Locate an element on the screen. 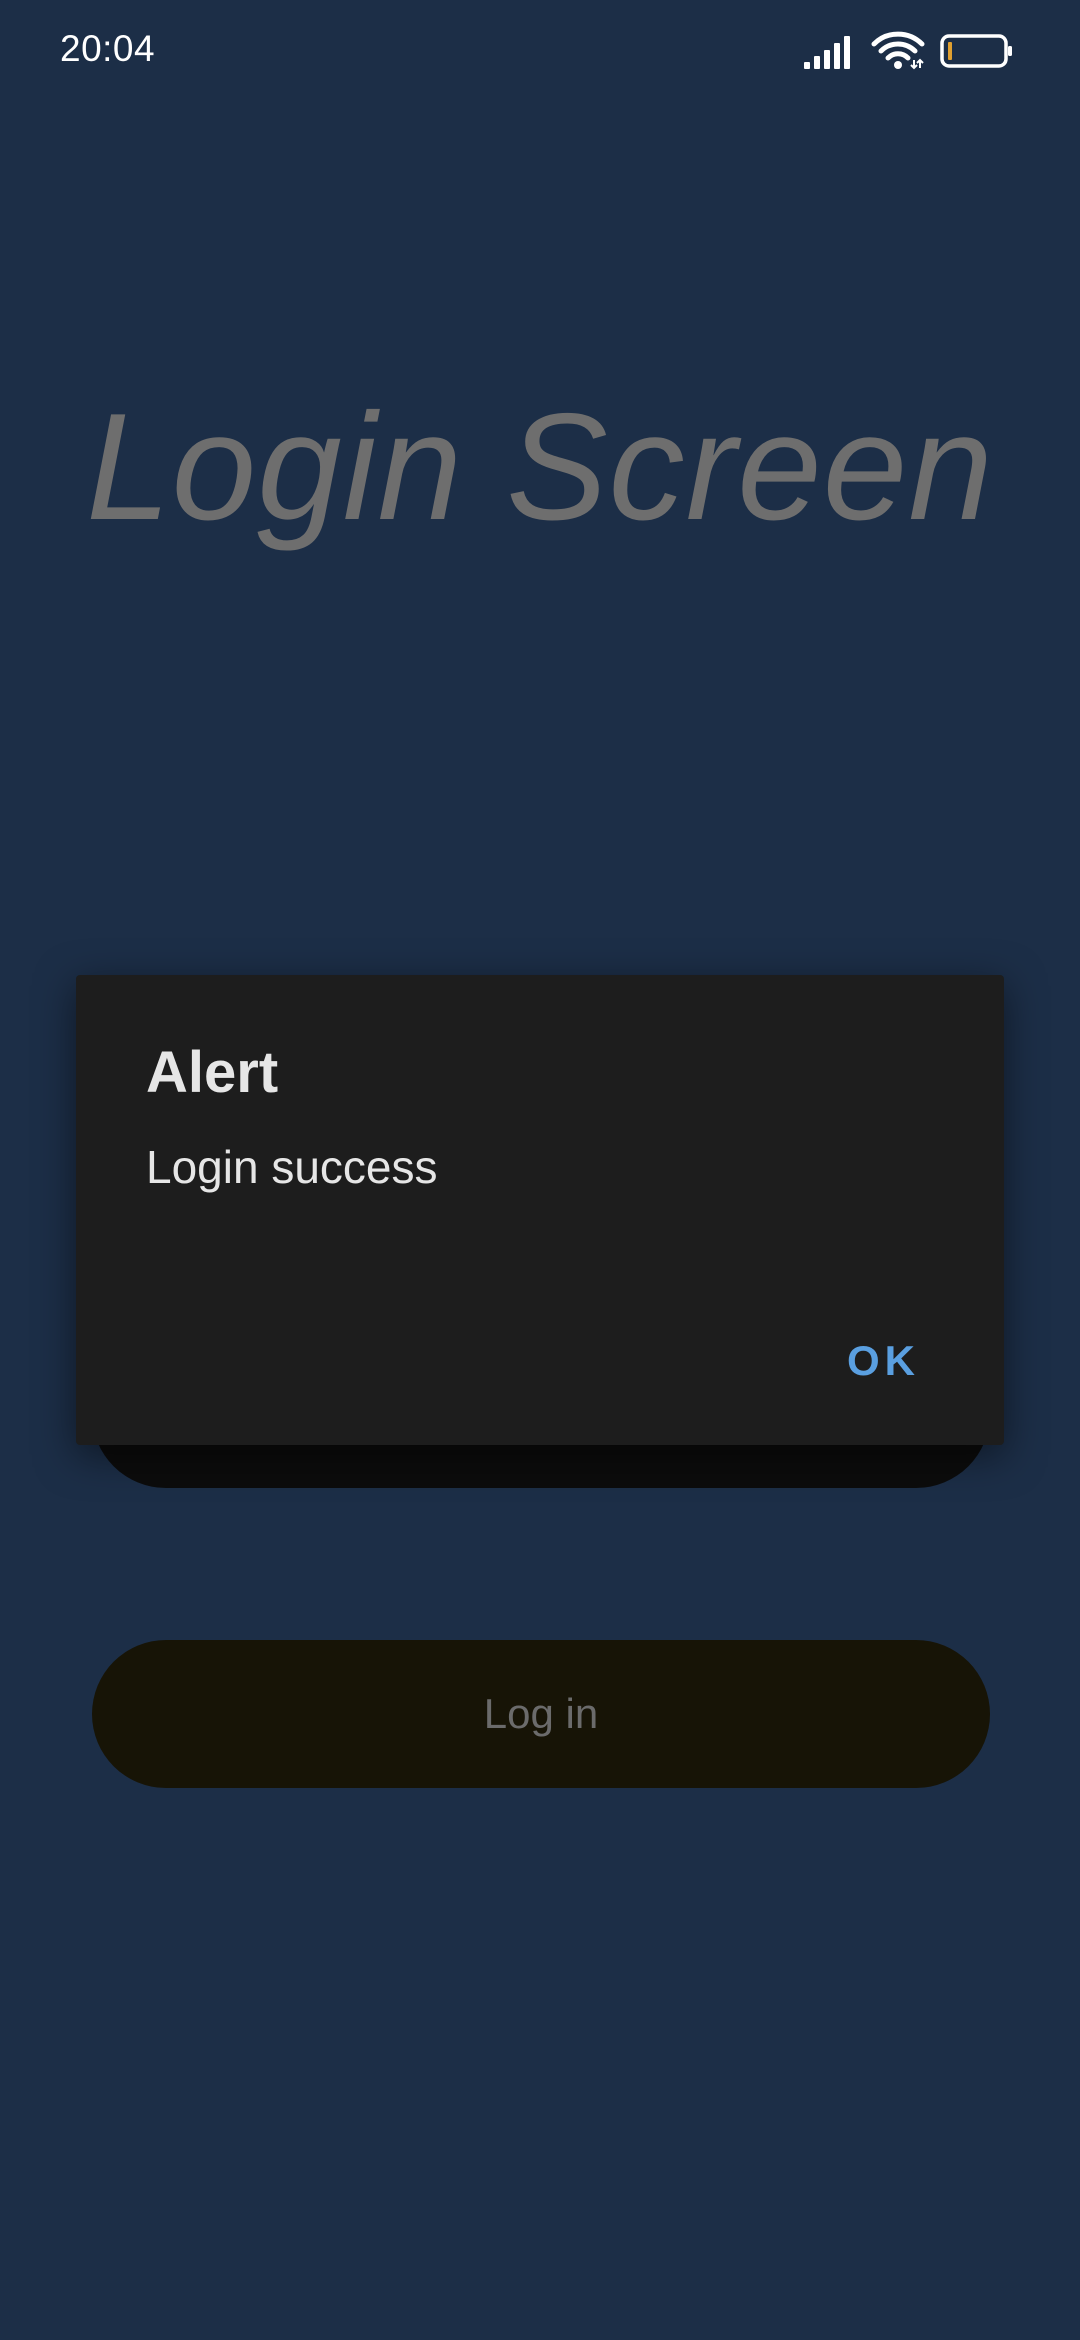 The height and width of the screenshot is (2340, 1080). dialog-title: Alert is located at coordinates (212, 1072).